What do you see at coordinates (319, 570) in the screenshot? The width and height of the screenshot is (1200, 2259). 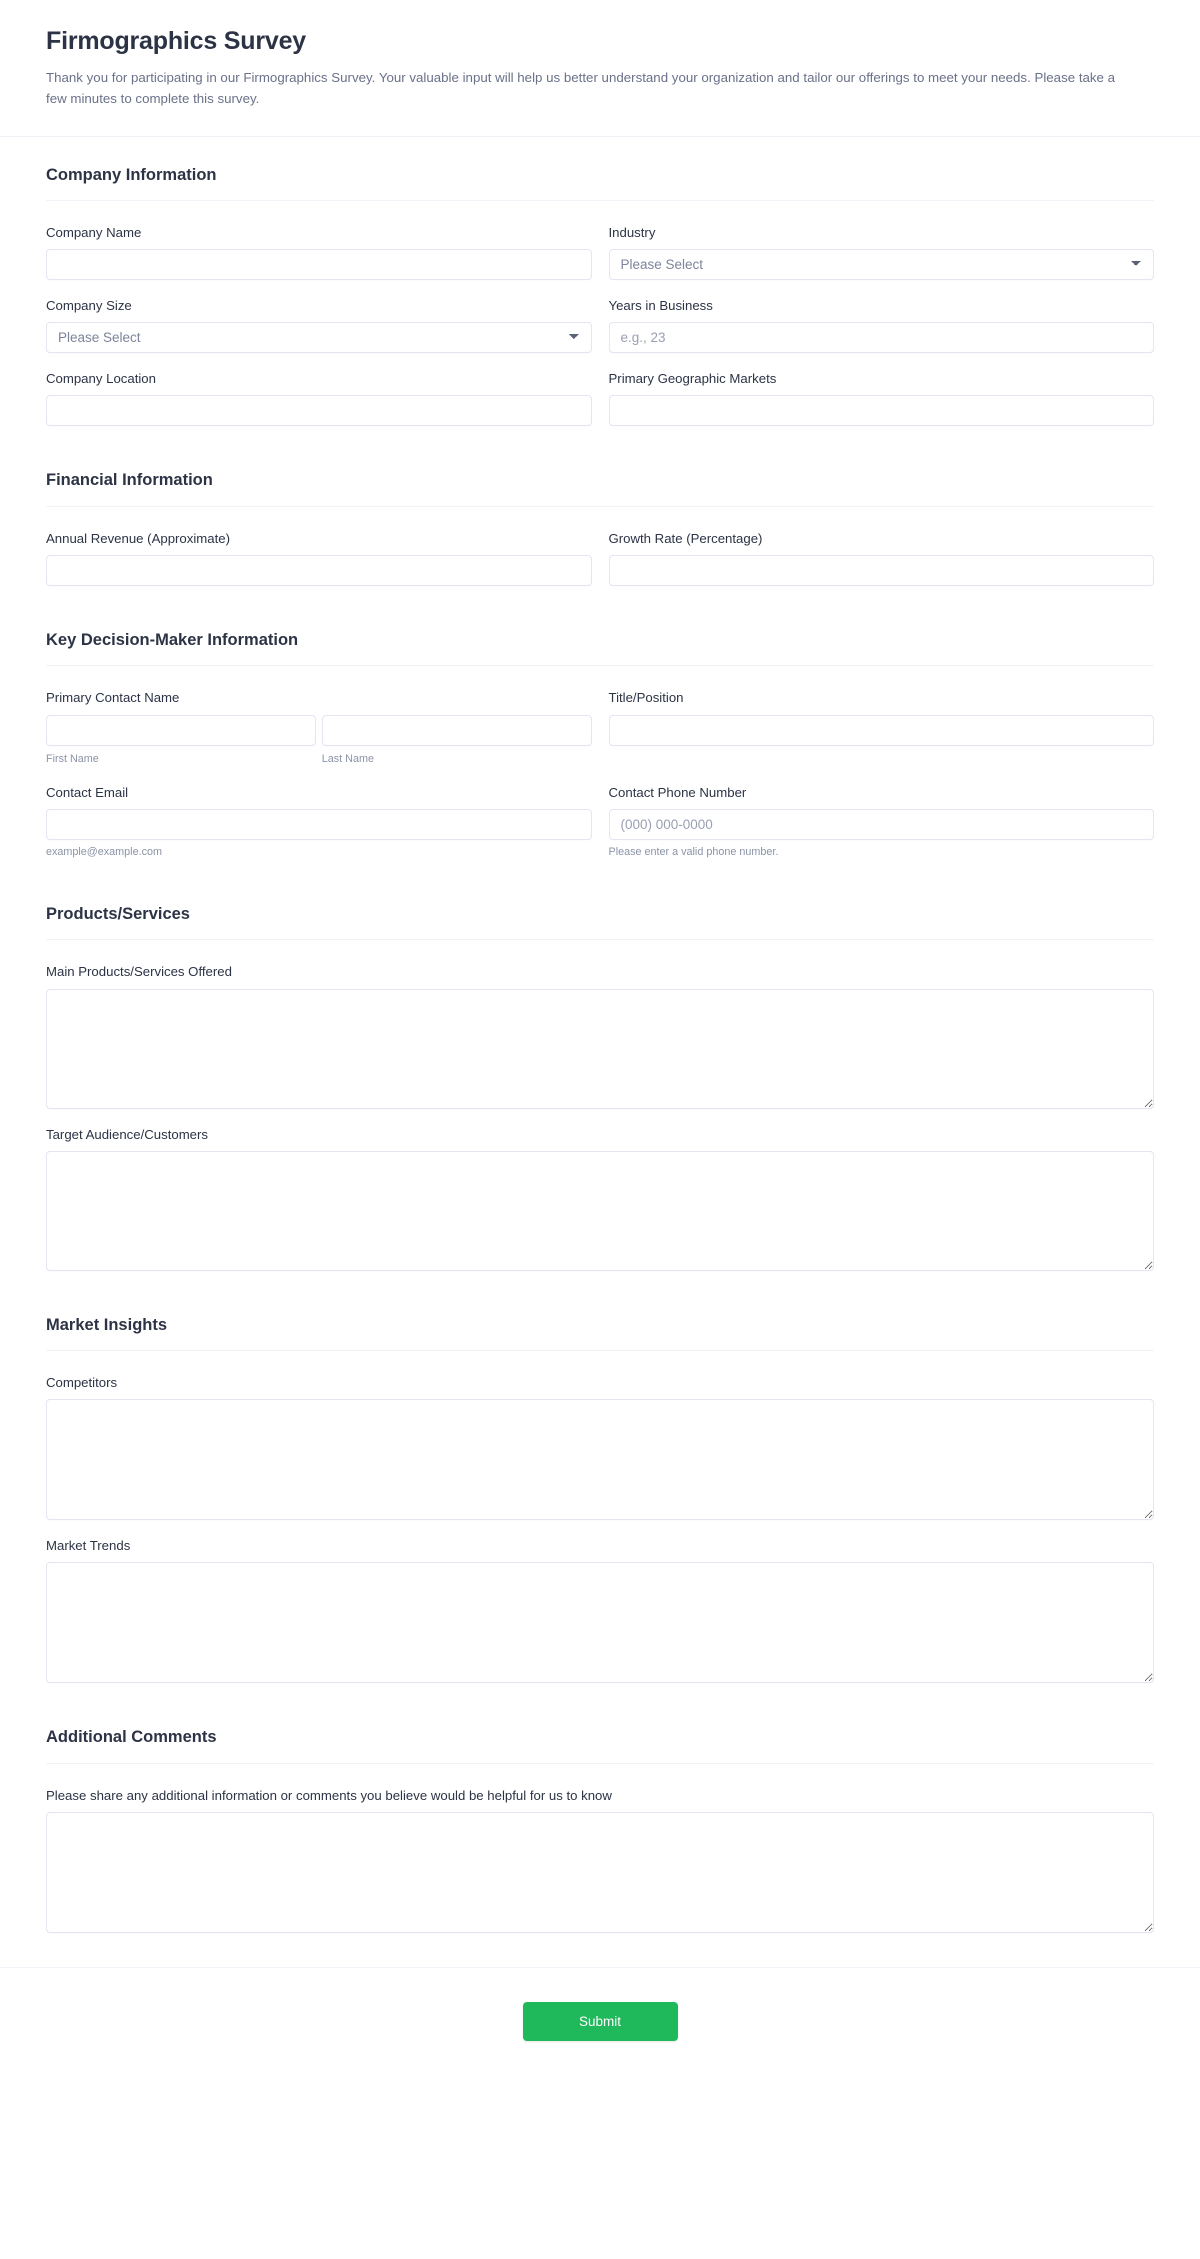 I see `annual-revenue-input` at bounding box center [319, 570].